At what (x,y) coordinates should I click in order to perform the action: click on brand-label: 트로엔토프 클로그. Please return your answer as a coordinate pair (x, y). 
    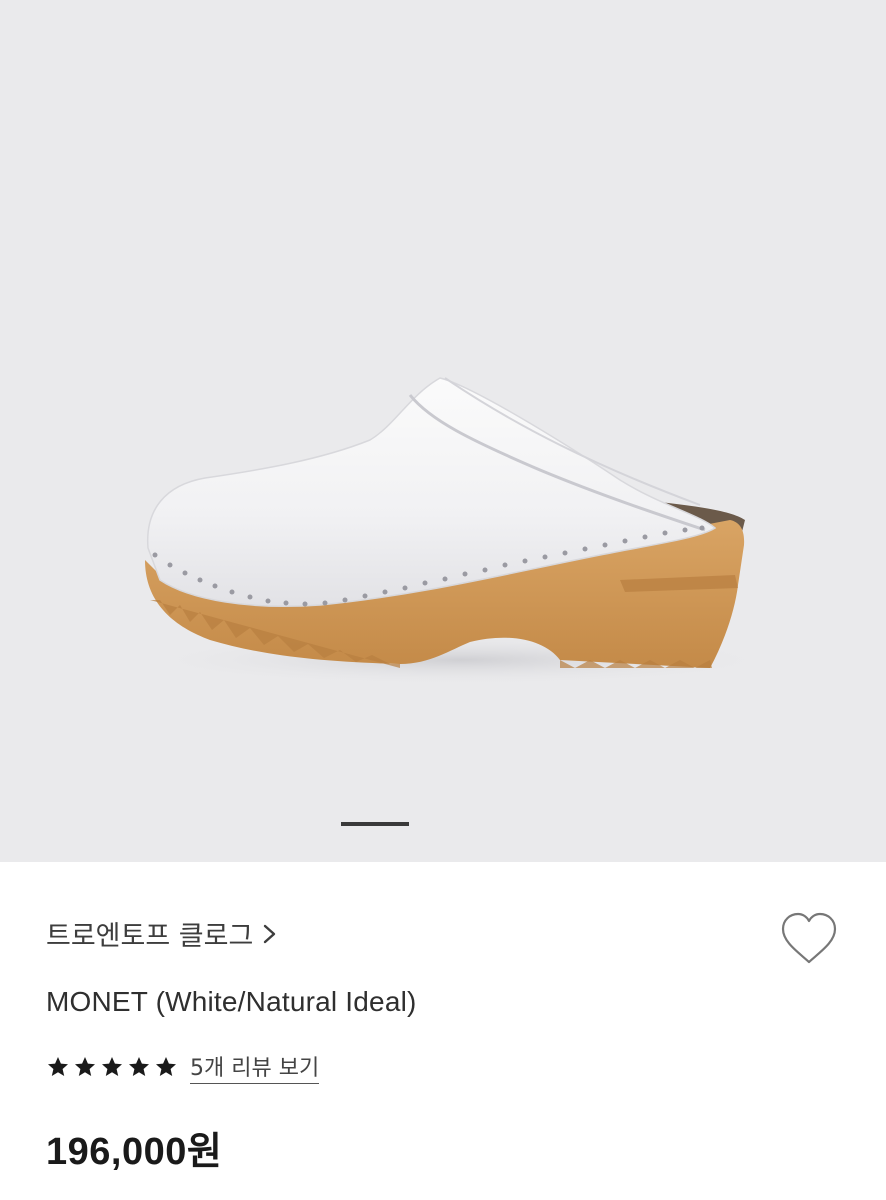
    Looking at the image, I should click on (150, 936).